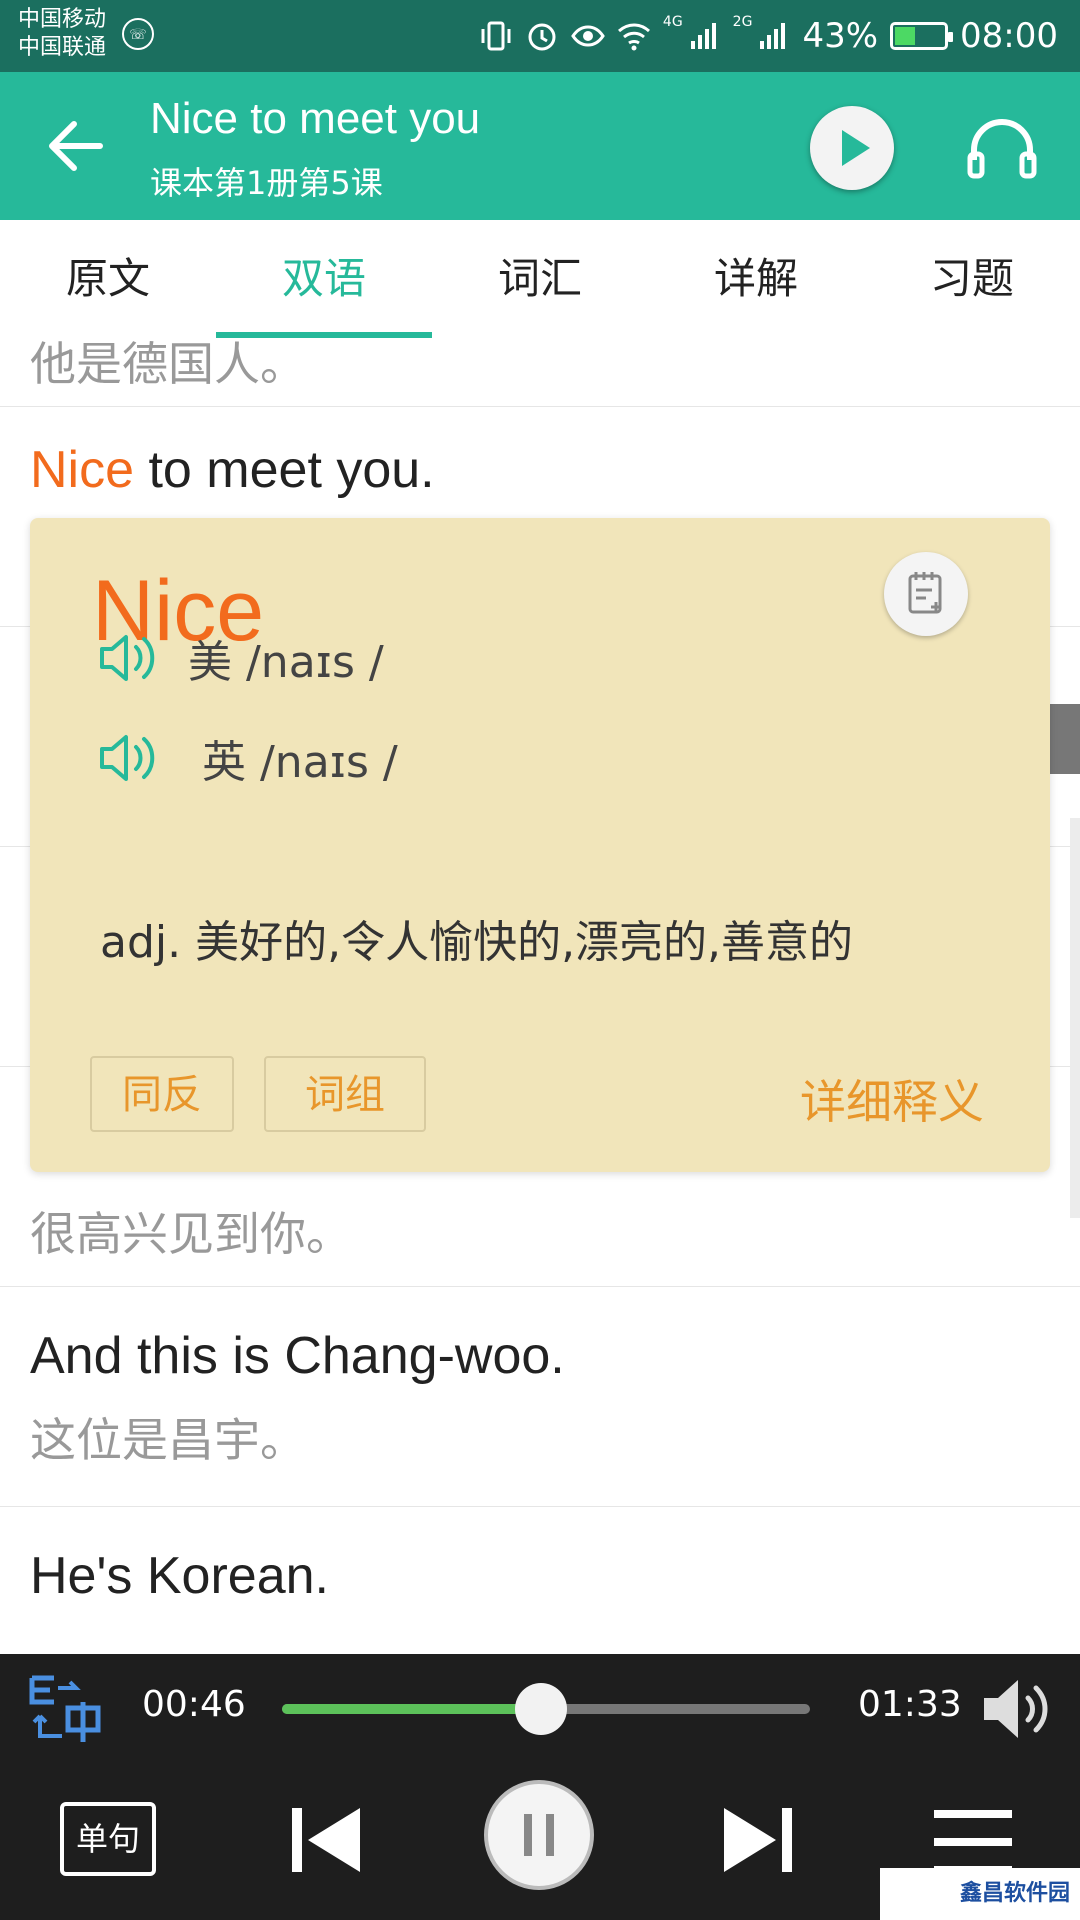  Describe the element at coordinates (496, 36) in the screenshot. I see `vibrate-icon` at that location.